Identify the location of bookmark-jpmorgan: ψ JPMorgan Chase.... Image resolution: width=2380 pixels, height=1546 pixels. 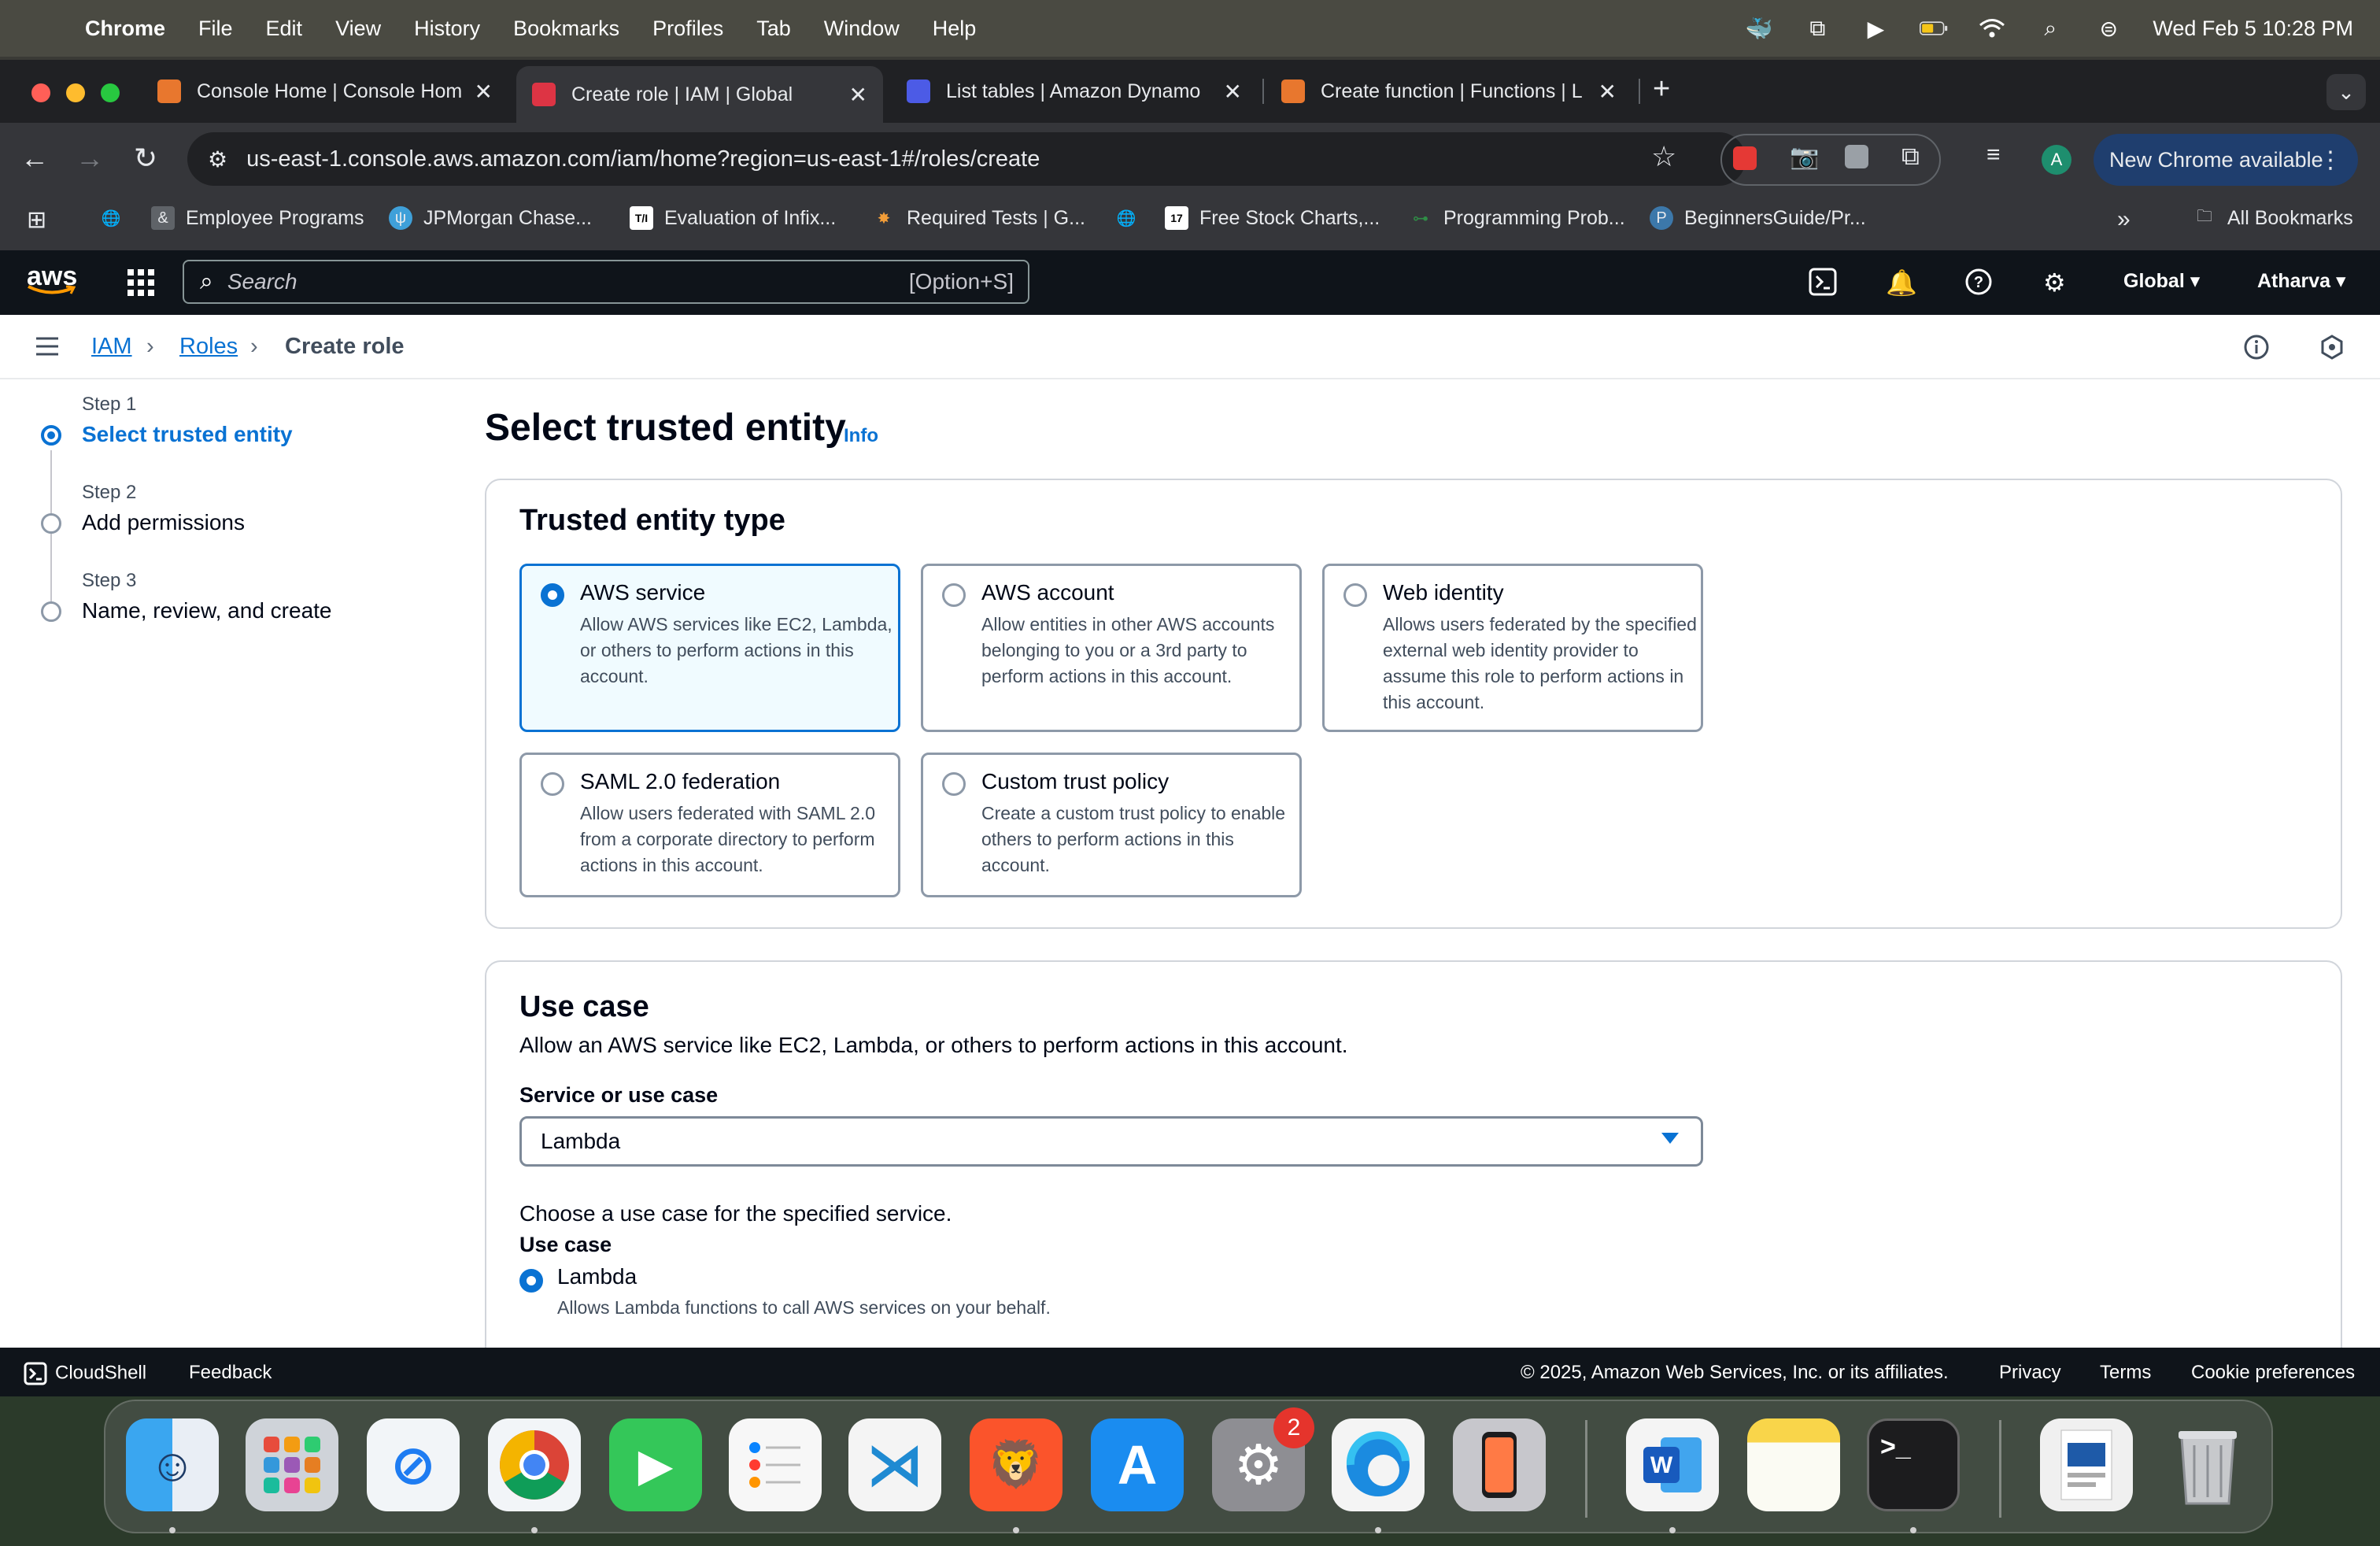
(490, 218).